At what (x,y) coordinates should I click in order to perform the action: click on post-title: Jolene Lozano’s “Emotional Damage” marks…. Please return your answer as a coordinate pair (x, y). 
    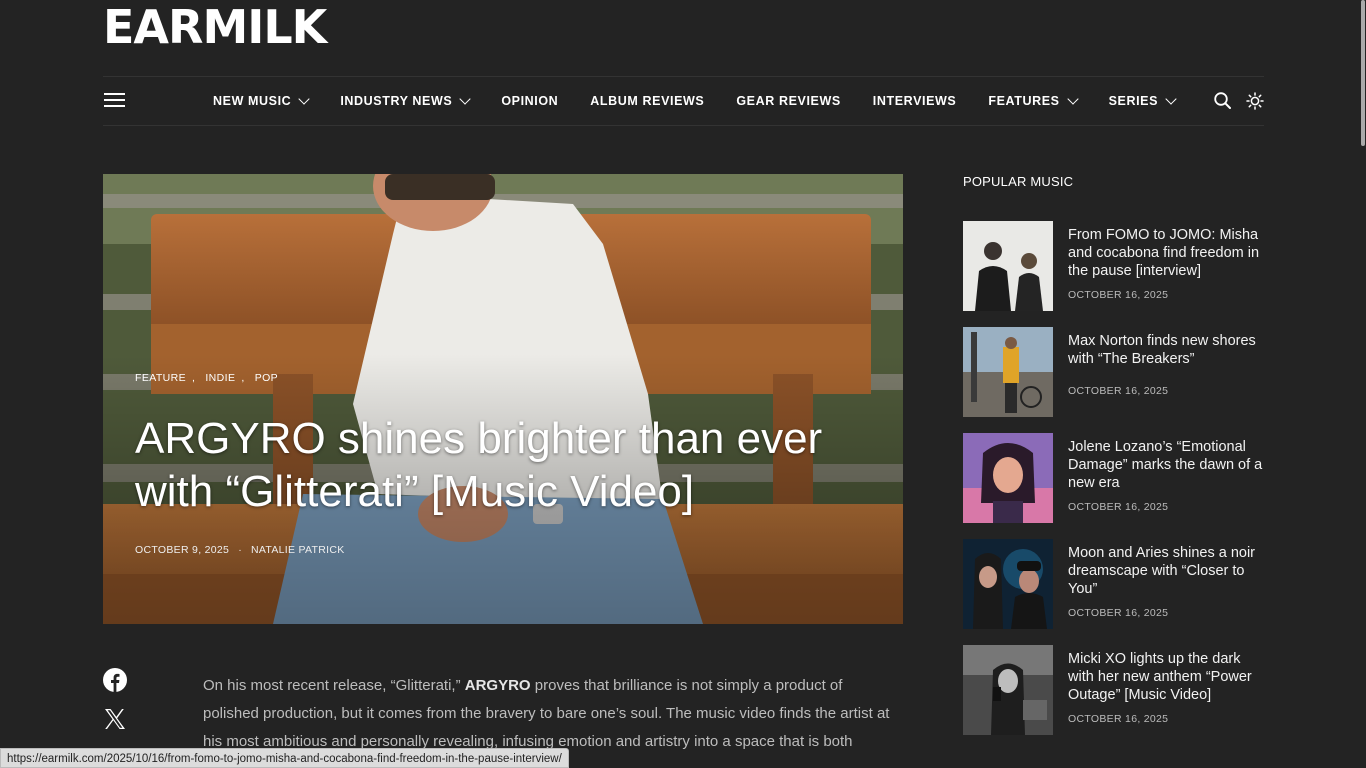
    Looking at the image, I should click on (1165, 465).